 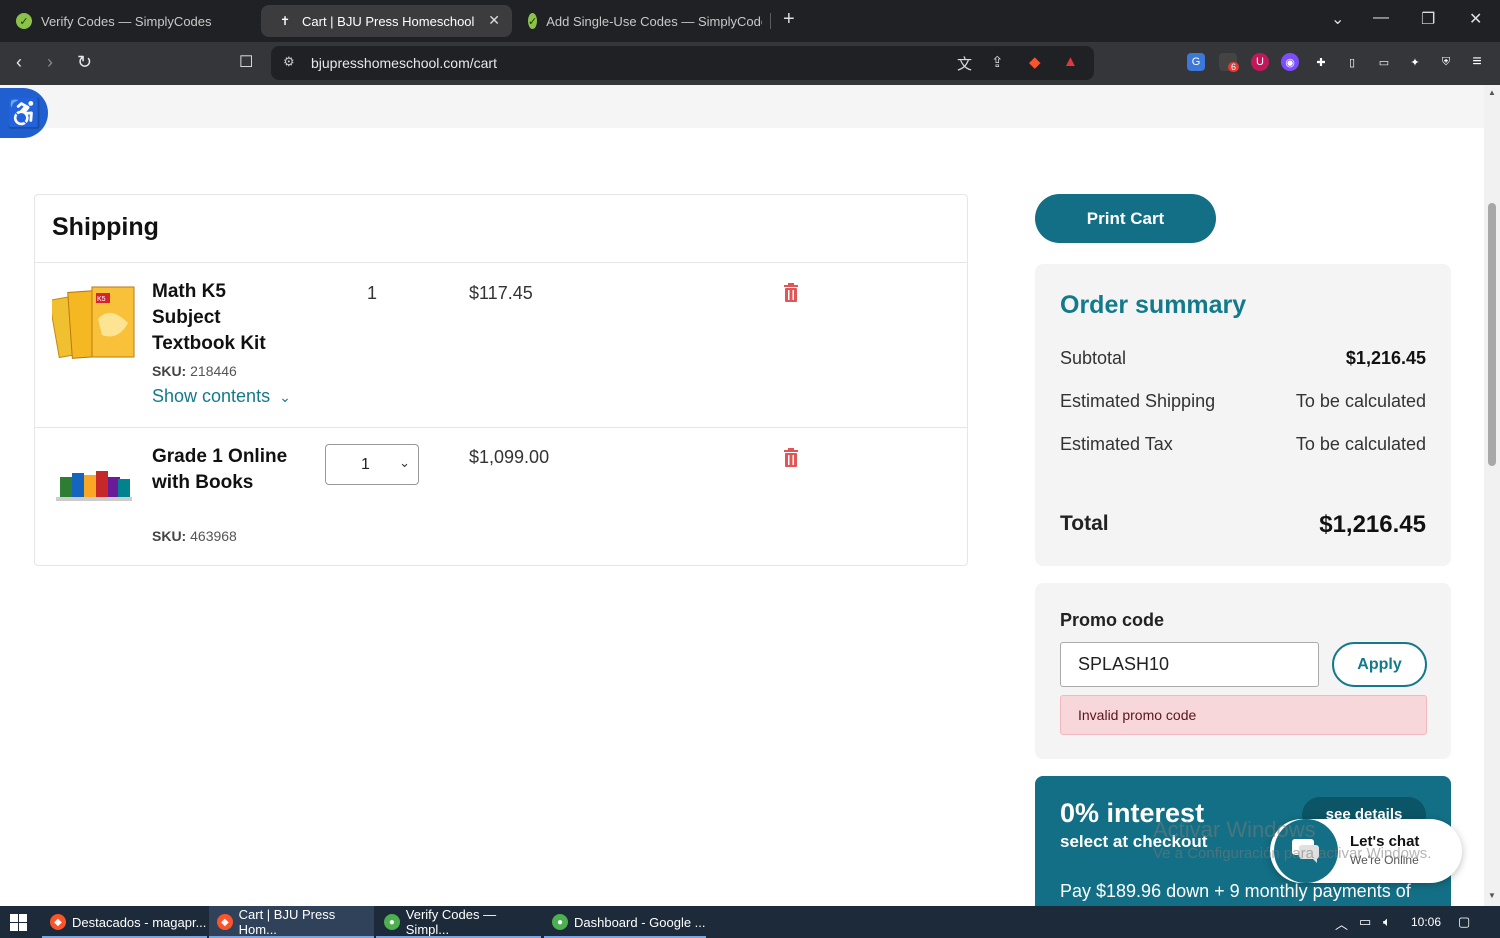 I want to click on show-contents-label: Show contents, so click(x=211, y=396).